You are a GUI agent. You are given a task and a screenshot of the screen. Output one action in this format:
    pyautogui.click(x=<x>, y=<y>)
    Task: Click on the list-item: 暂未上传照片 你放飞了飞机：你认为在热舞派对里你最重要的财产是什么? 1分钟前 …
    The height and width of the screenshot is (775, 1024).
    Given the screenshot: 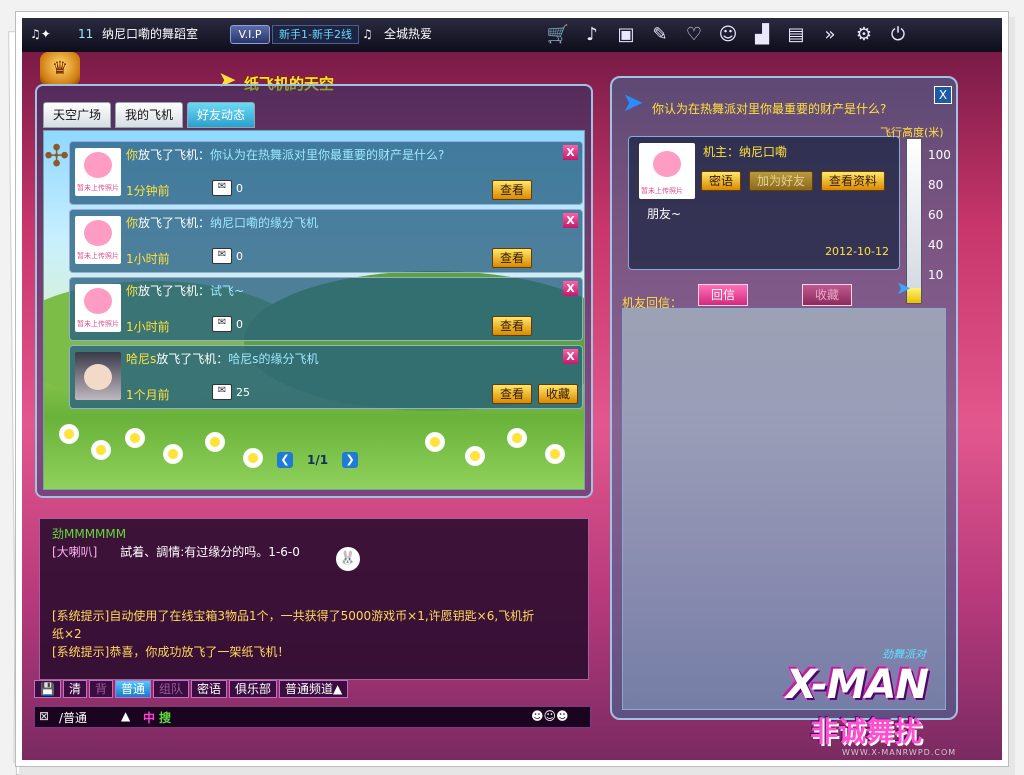 What is the action you would take?
    pyautogui.click(x=326, y=173)
    